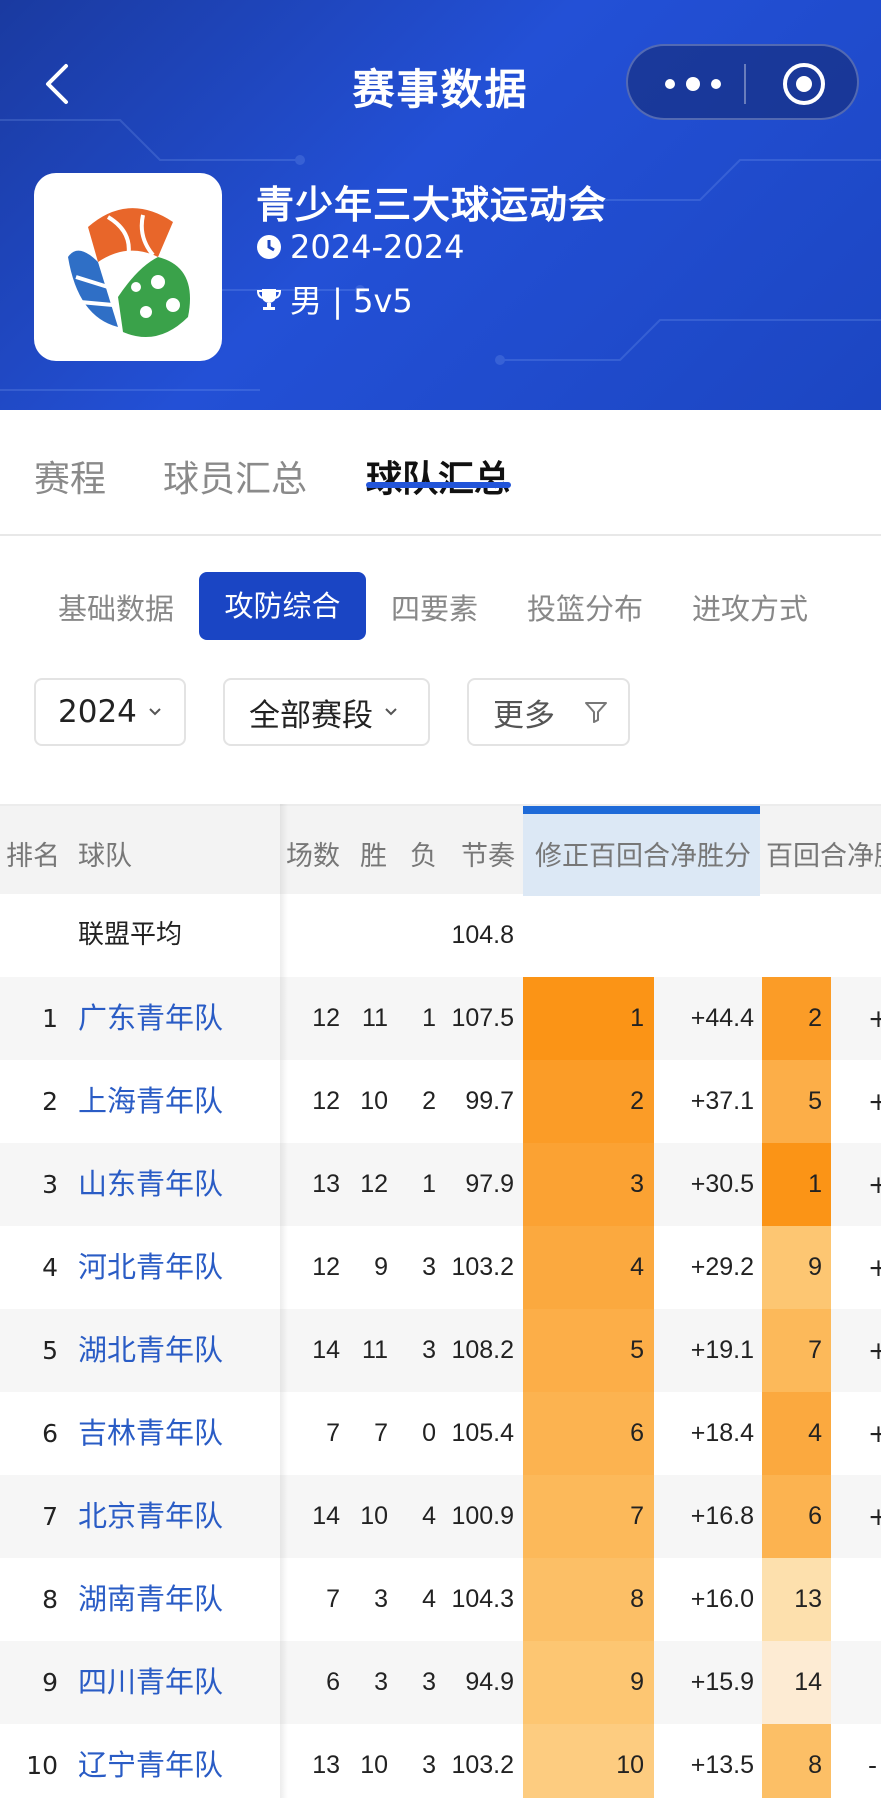 The width and height of the screenshot is (881, 1798). What do you see at coordinates (429, 1433) in the screenshot?
I see `losses: 0` at bounding box center [429, 1433].